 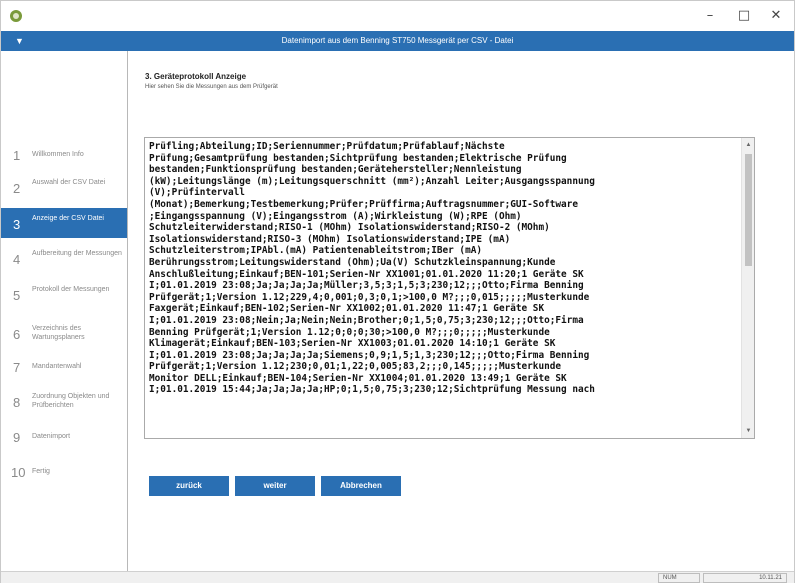 I want to click on step-label: Mandantenwahl, so click(x=57, y=366).